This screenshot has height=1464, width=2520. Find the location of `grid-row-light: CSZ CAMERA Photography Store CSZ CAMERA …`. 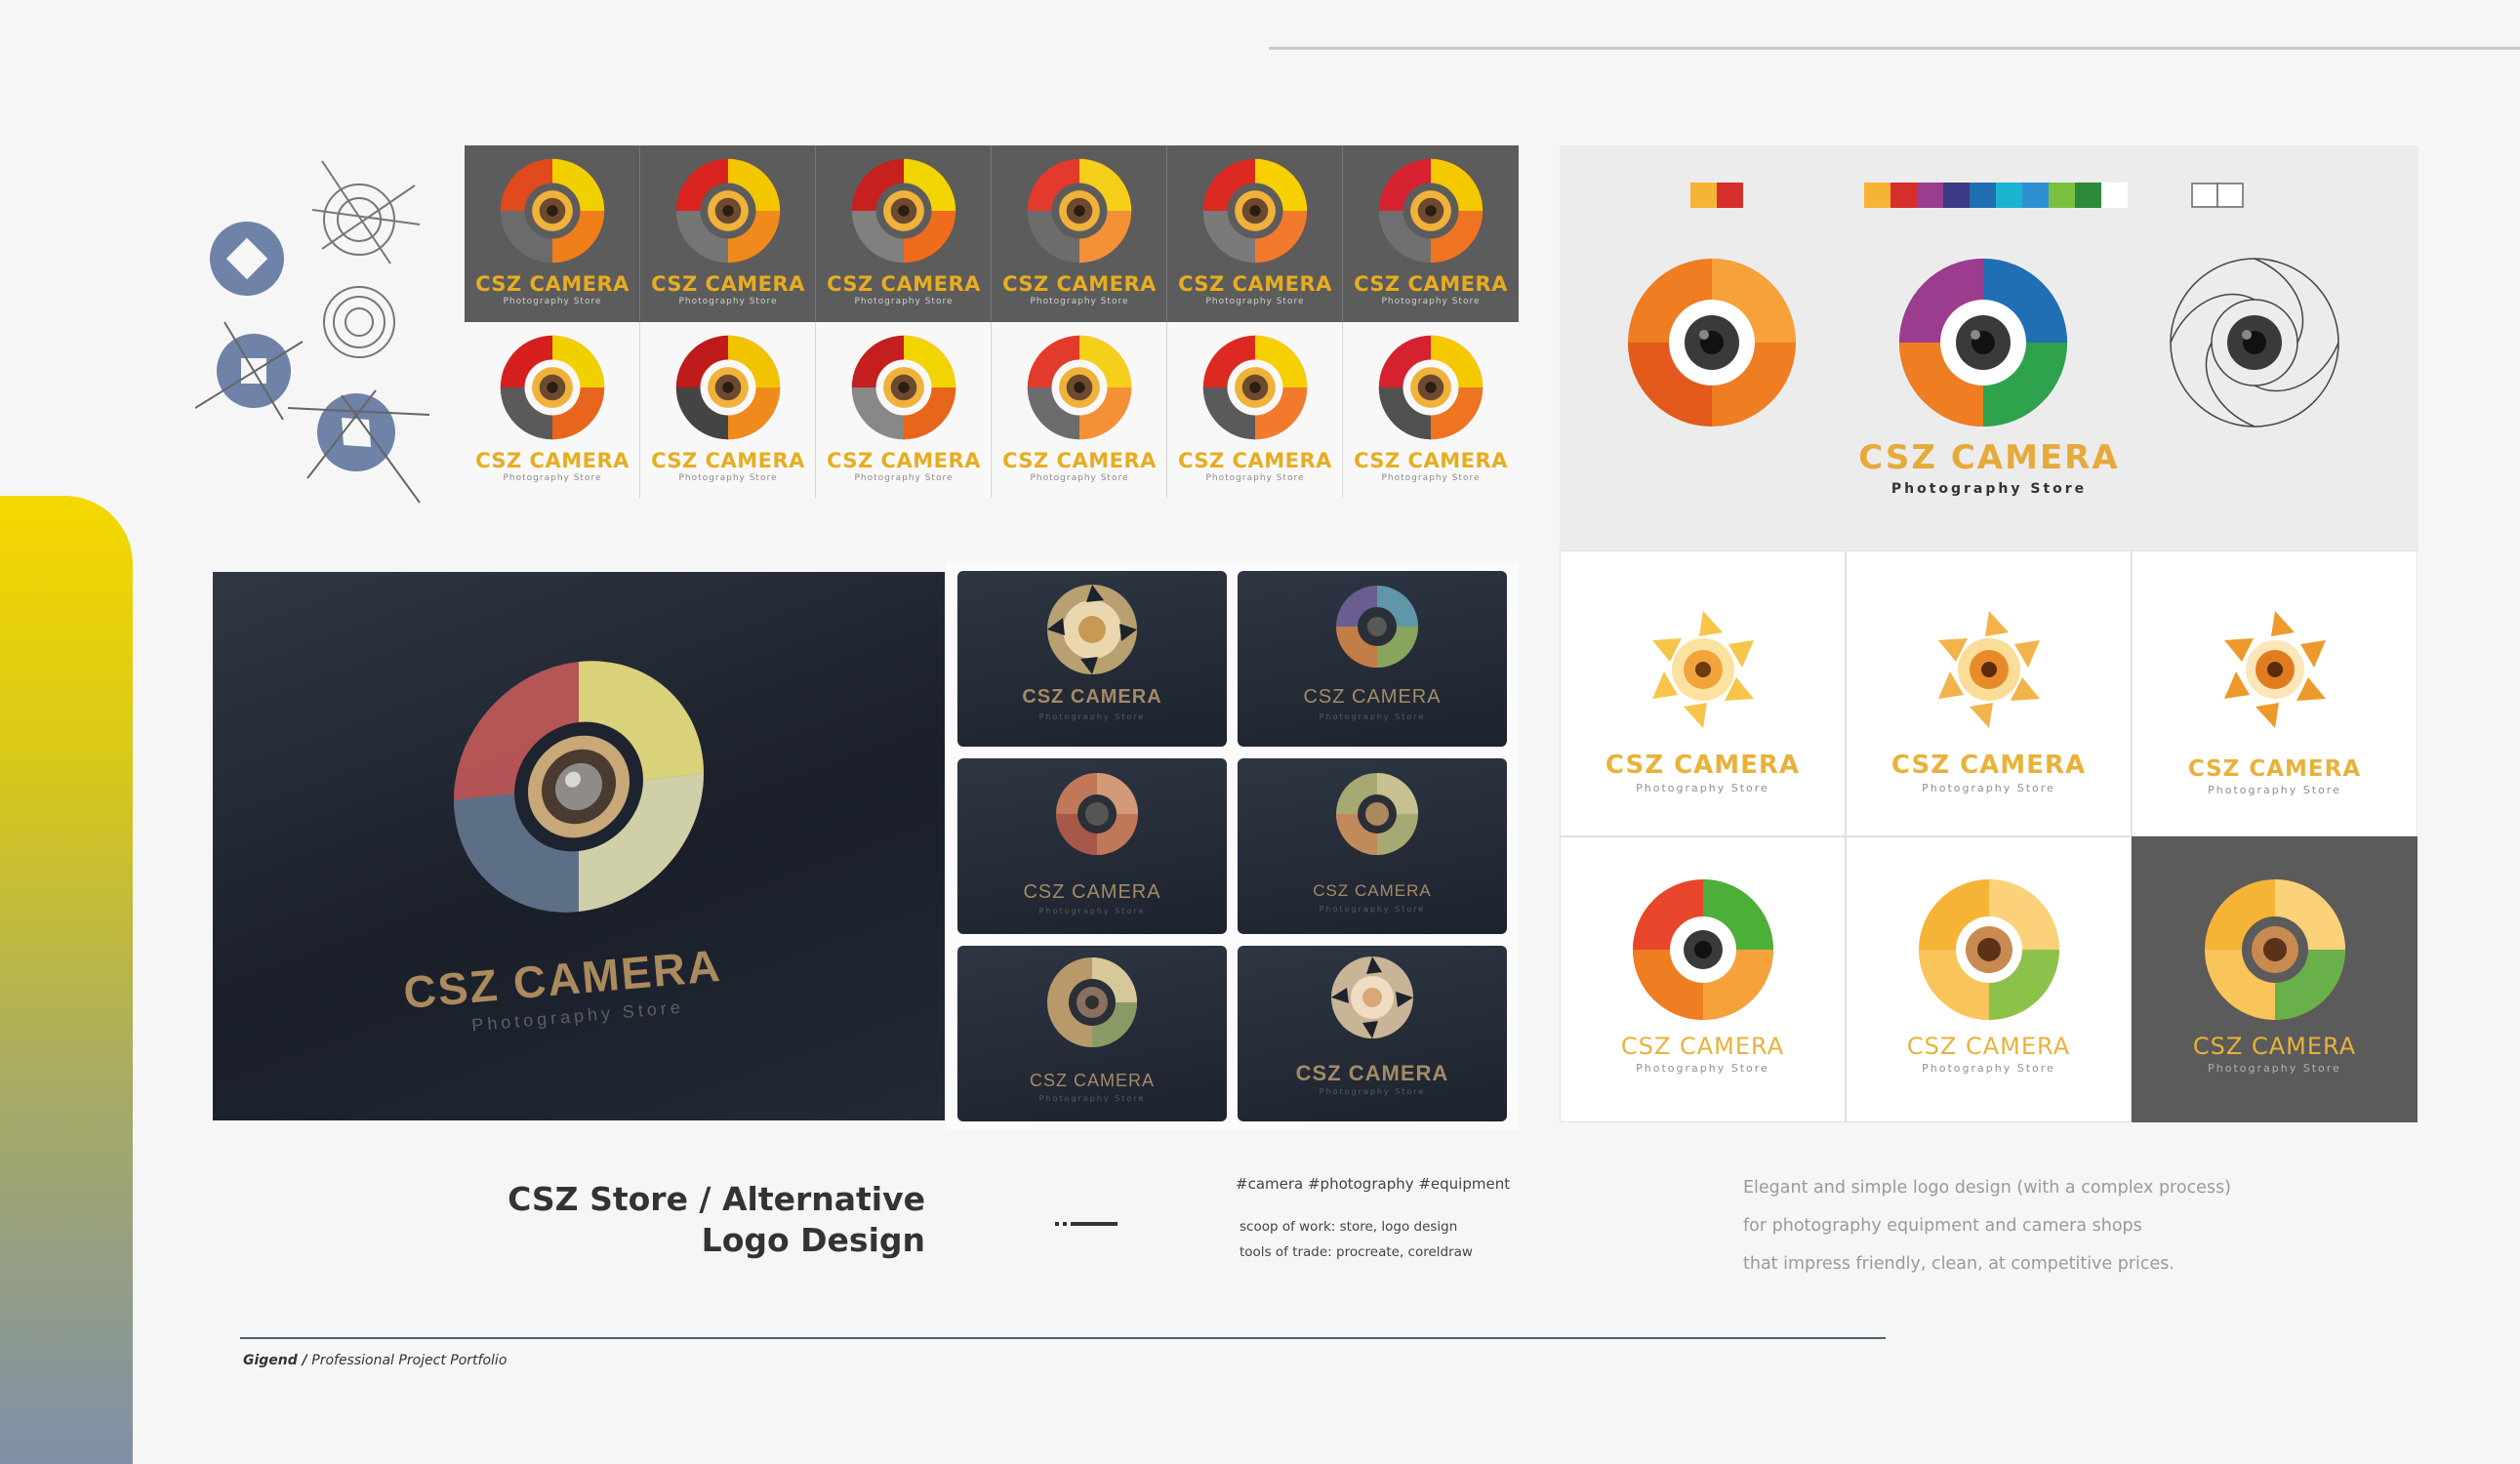

grid-row-light: CSZ CAMERA Photography Store CSZ CAMERA … is located at coordinates (992, 410).